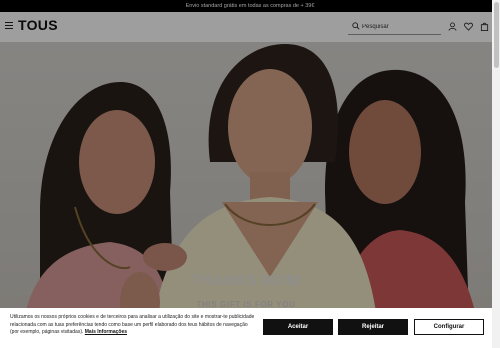 The height and width of the screenshot is (348, 500). What do you see at coordinates (298, 327) in the screenshot?
I see `accept-button: Aceitar` at bounding box center [298, 327].